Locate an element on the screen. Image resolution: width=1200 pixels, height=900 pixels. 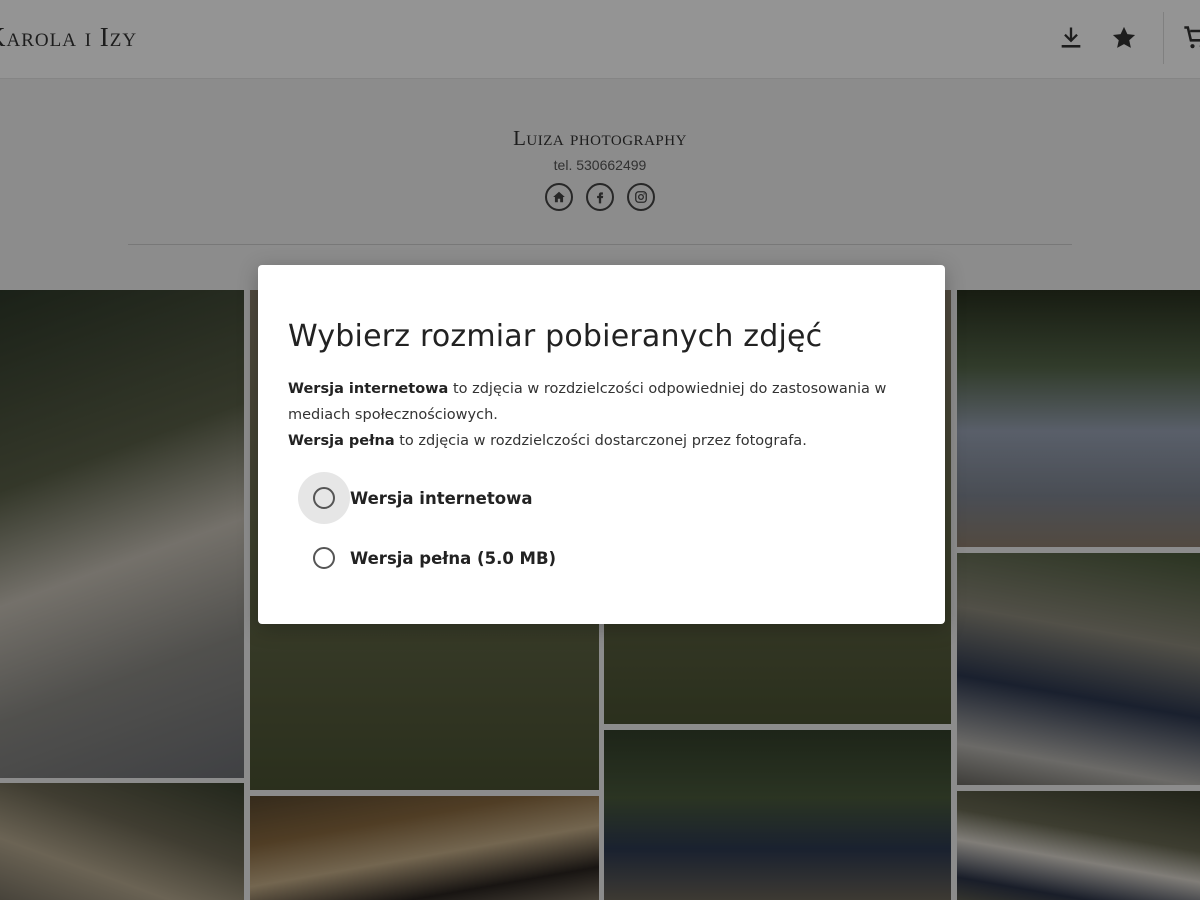
radio-focus-ring is located at coordinates (324, 498).